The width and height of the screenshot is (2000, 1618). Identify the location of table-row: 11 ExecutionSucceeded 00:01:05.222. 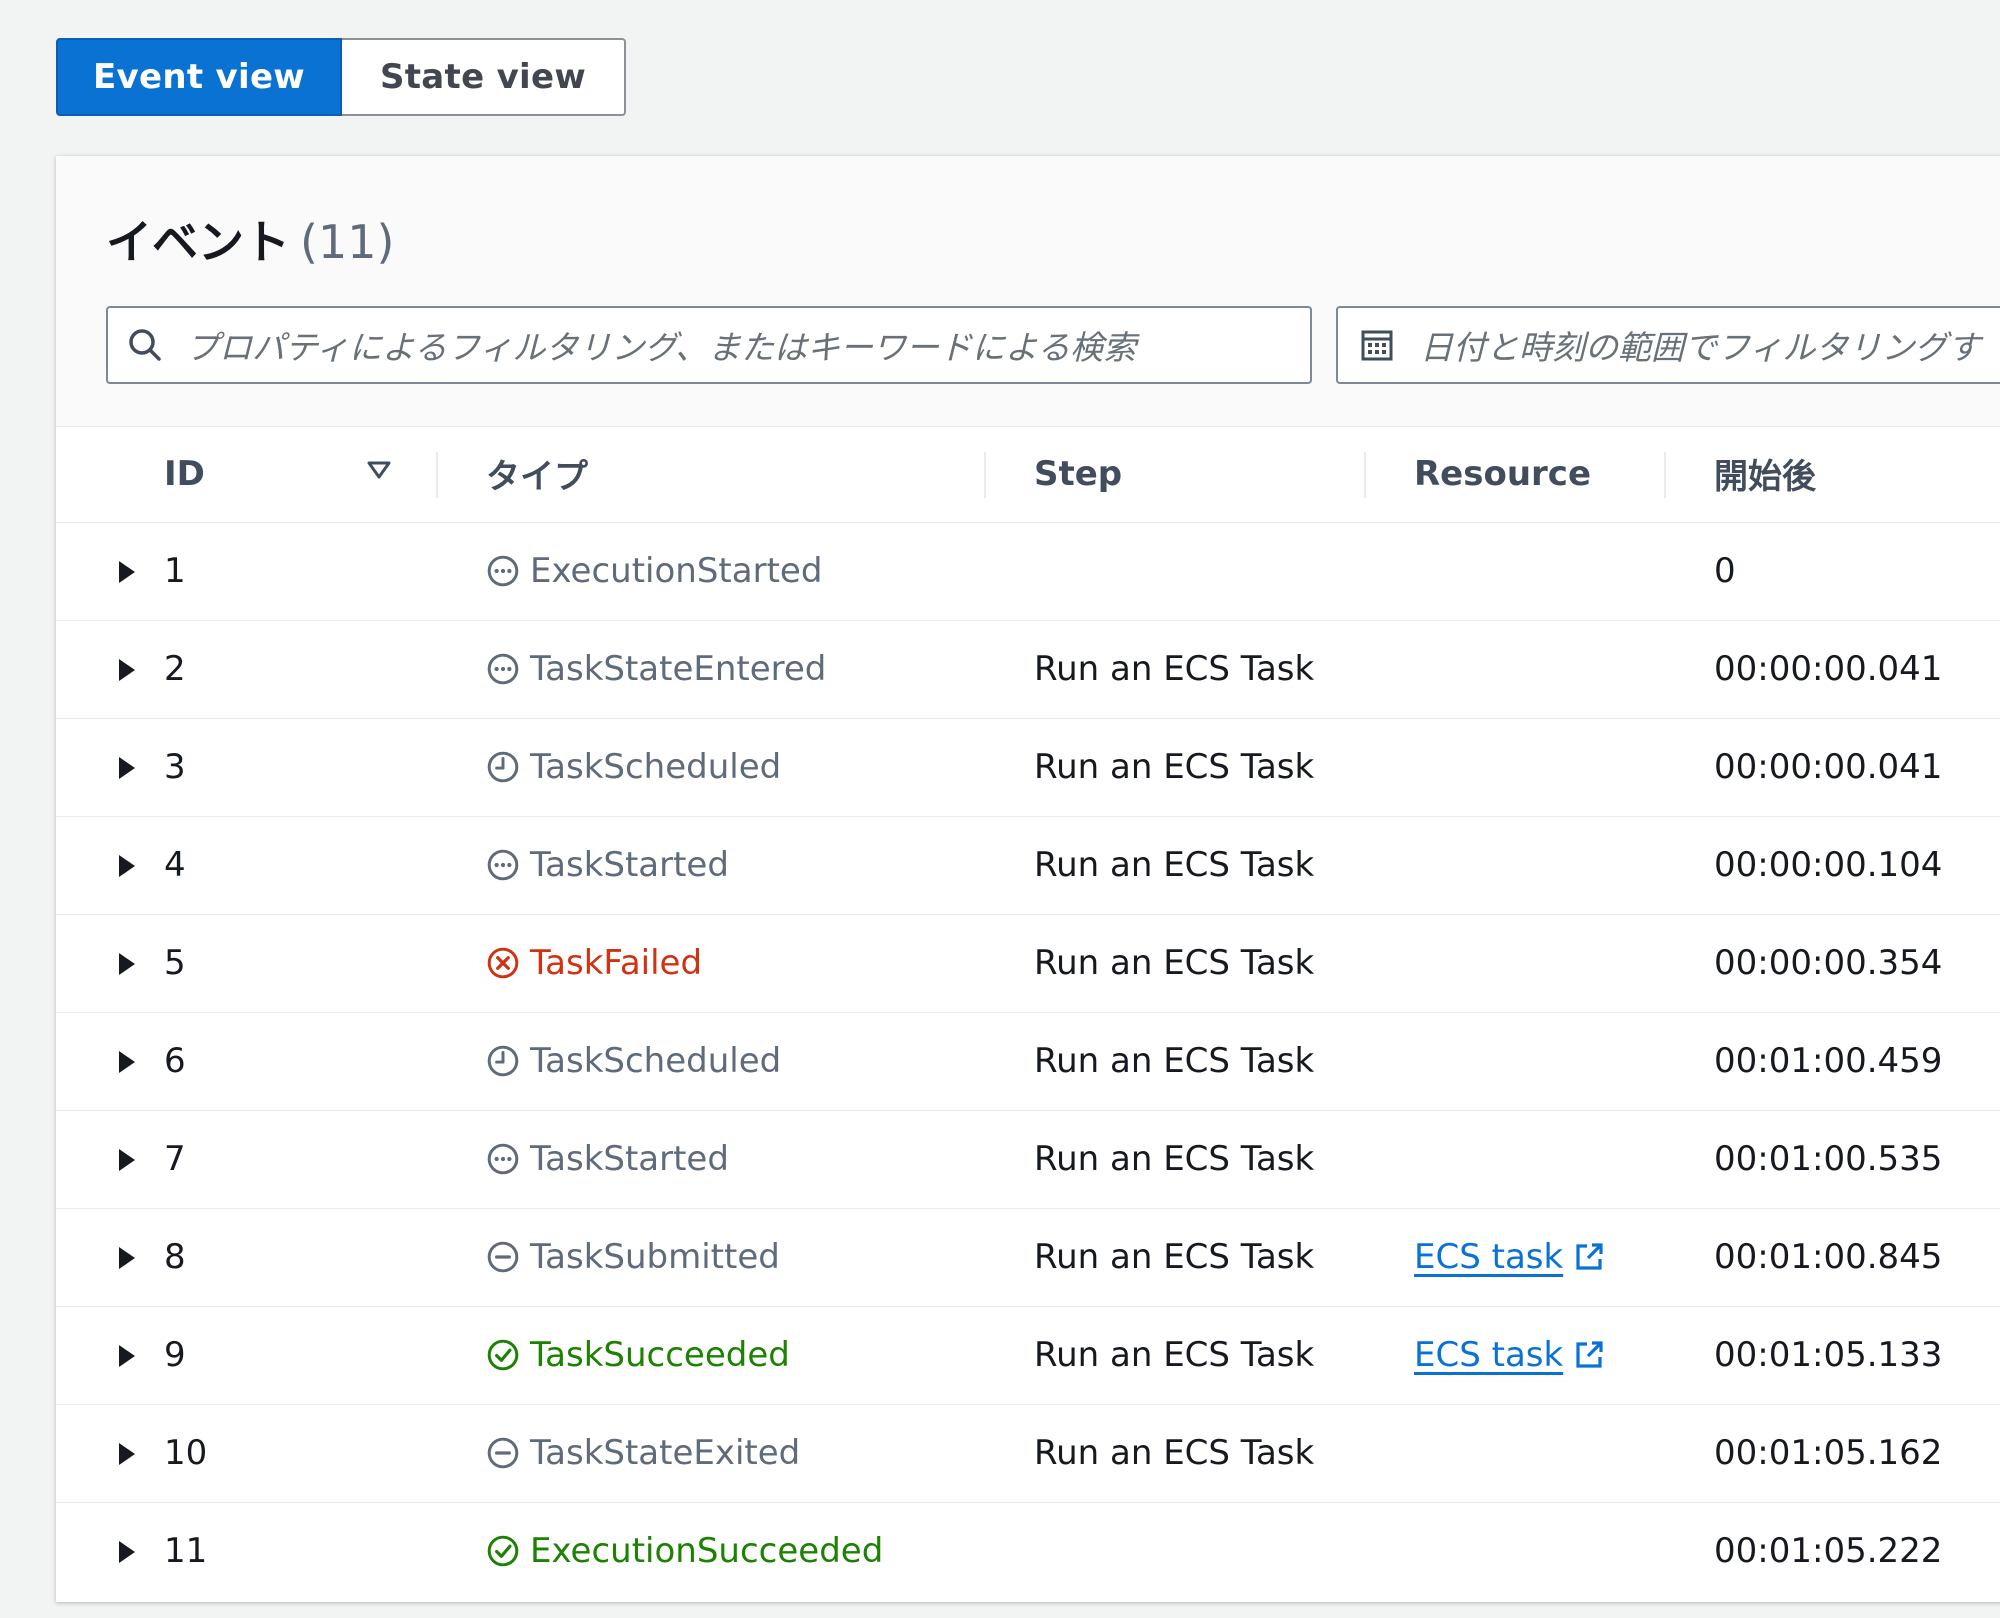
(1028, 1551).